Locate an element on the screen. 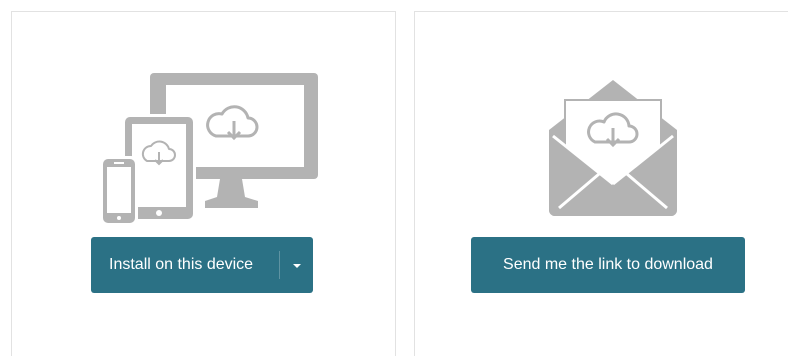 This screenshot has height=356, width=788. send-button-label: Send me the link to download is located at coordinates (608, 264).